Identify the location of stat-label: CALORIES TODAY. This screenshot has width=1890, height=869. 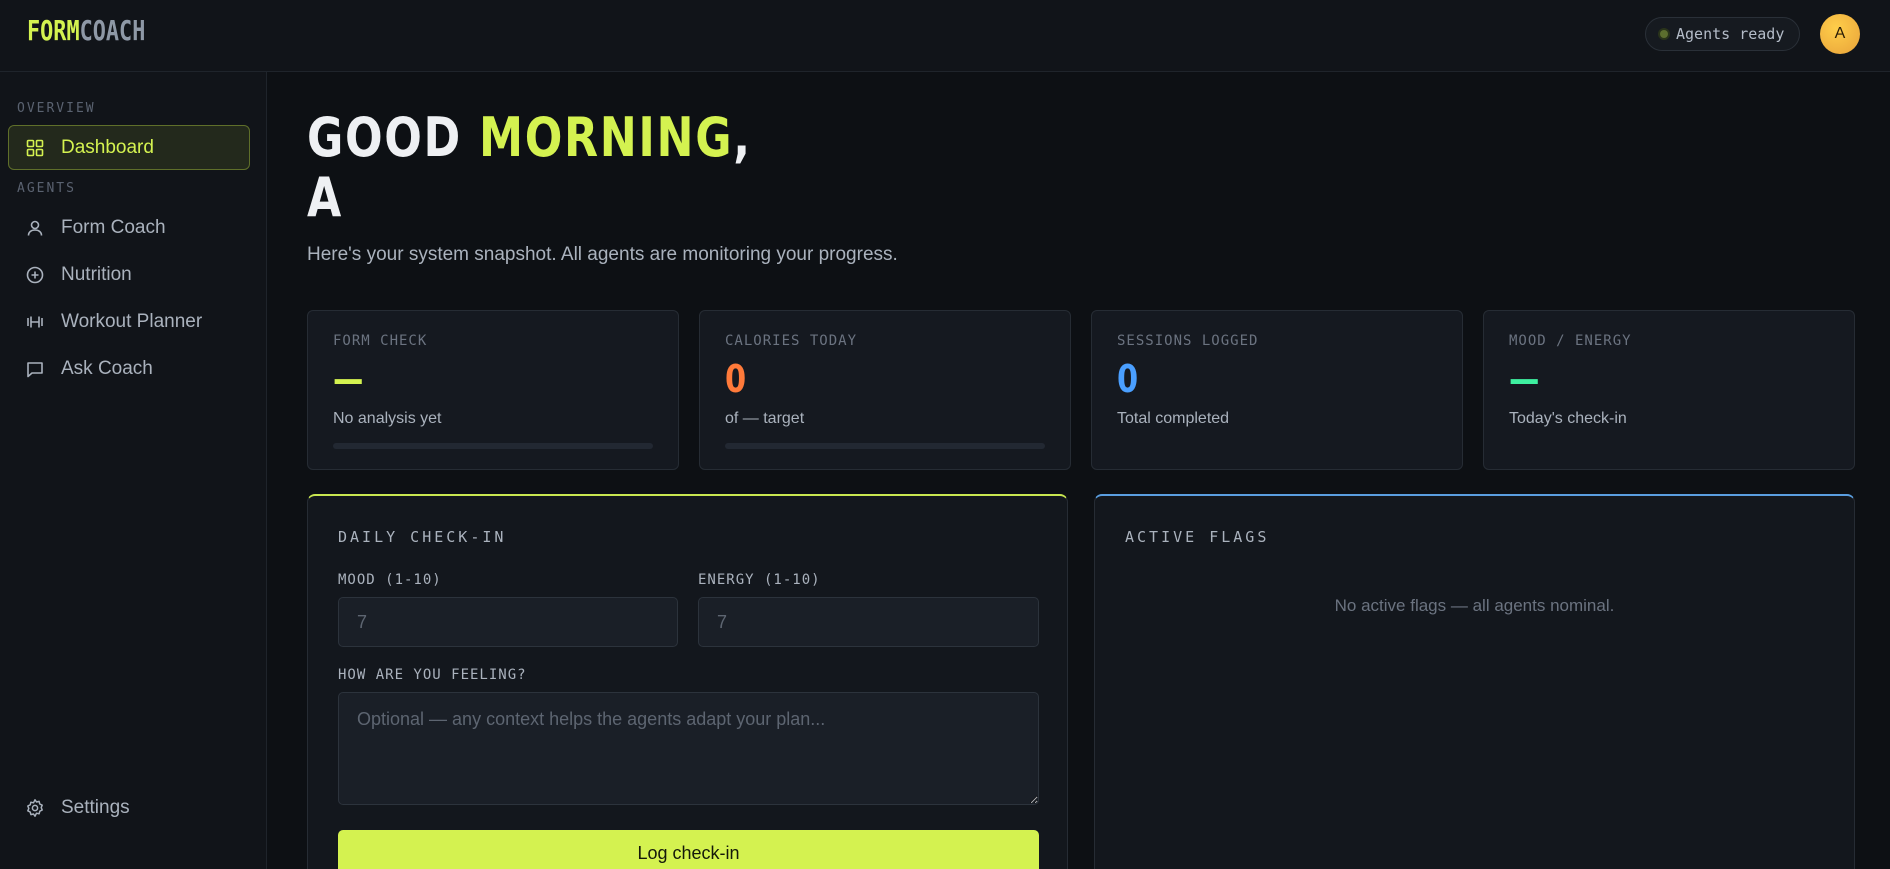
(791, 341).